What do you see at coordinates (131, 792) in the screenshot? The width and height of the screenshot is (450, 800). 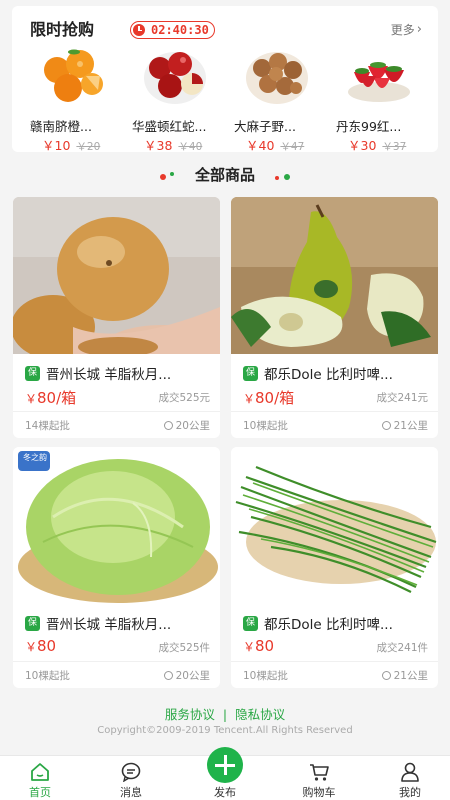 I see `tab-label: 消息` at bounding box center [131, 792].